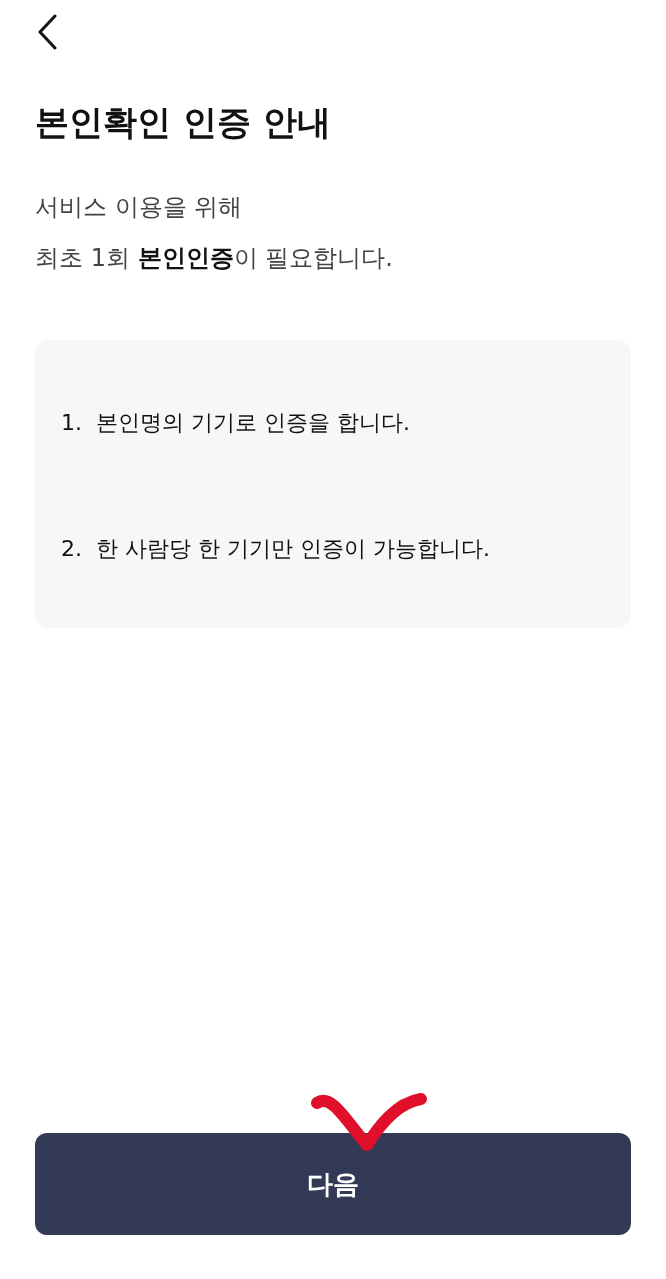 The width and height of the screenshot is (666, 1279). What do you see at coordinates (333, 1184) in the screenshot?
I see `next-button: 다음` at bounding box center [333, 1184].